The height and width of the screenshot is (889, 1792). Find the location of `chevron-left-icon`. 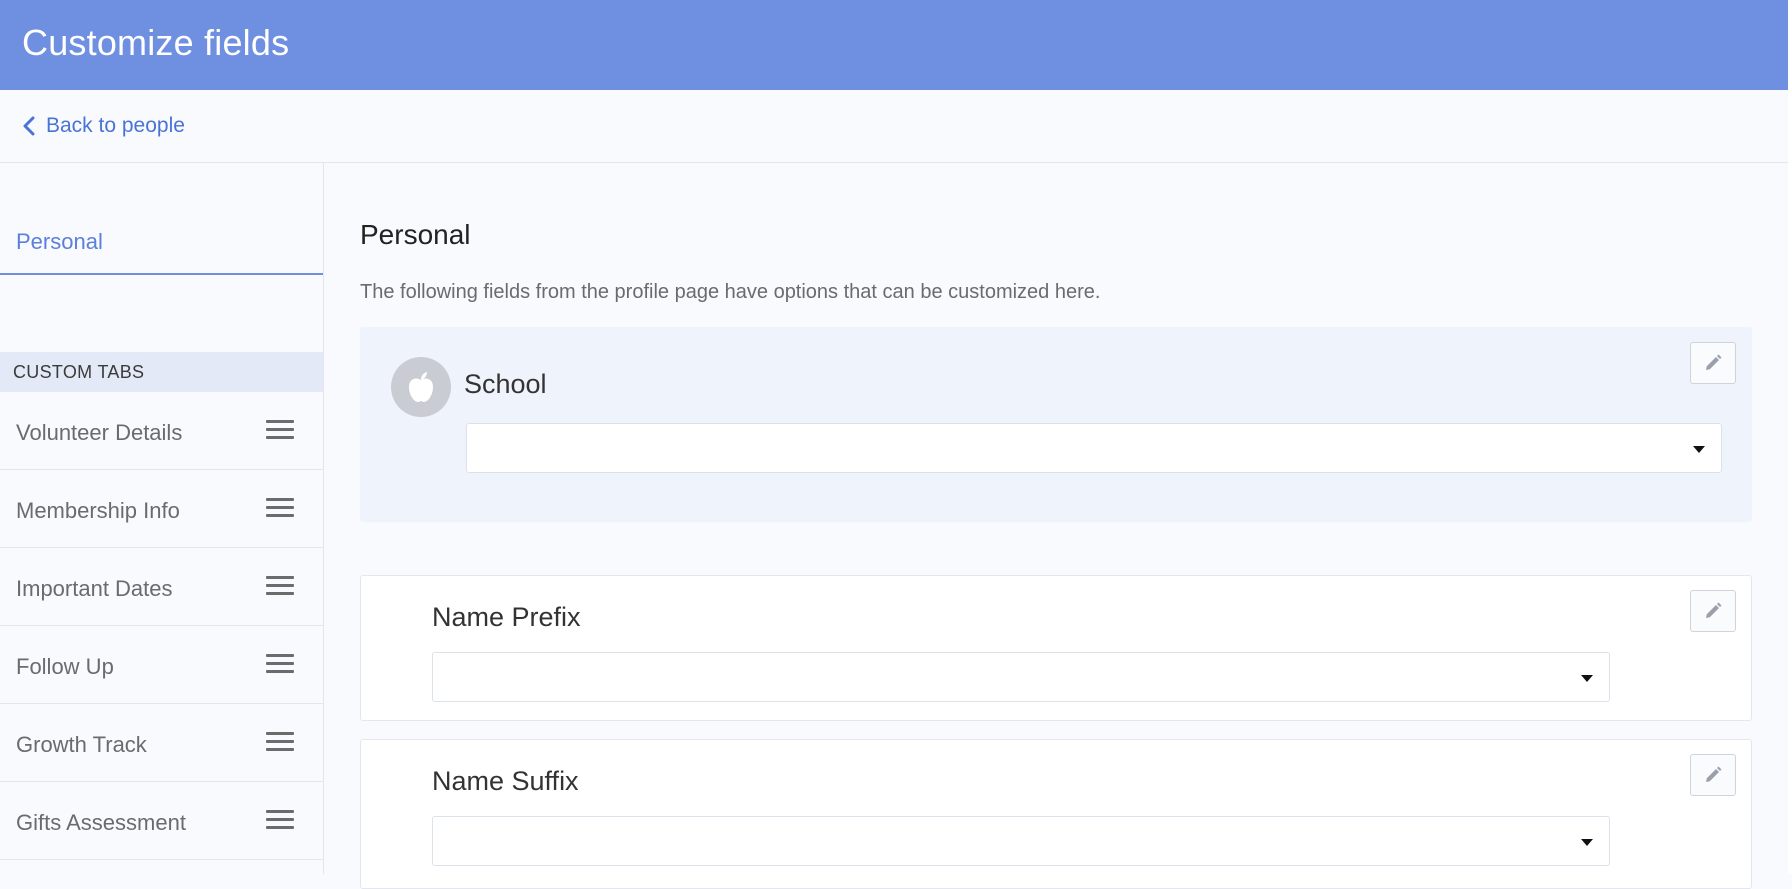

chevron-left-icon is located at coordinates (29, 126).